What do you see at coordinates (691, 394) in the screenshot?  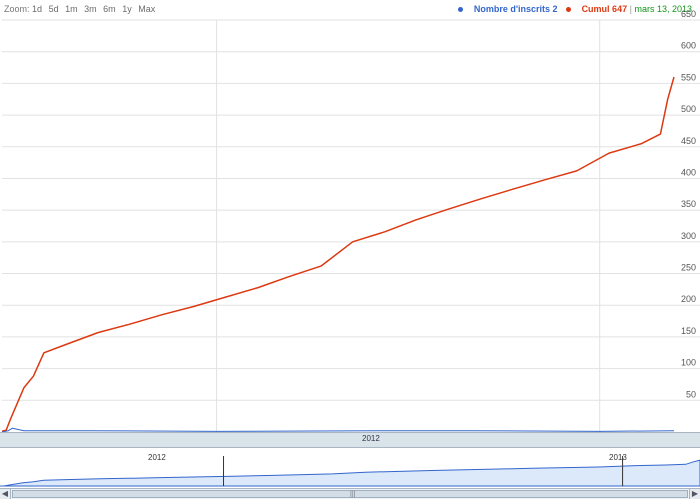 I see `y-tick-label-50: 50` at bounding box center [691, 394].